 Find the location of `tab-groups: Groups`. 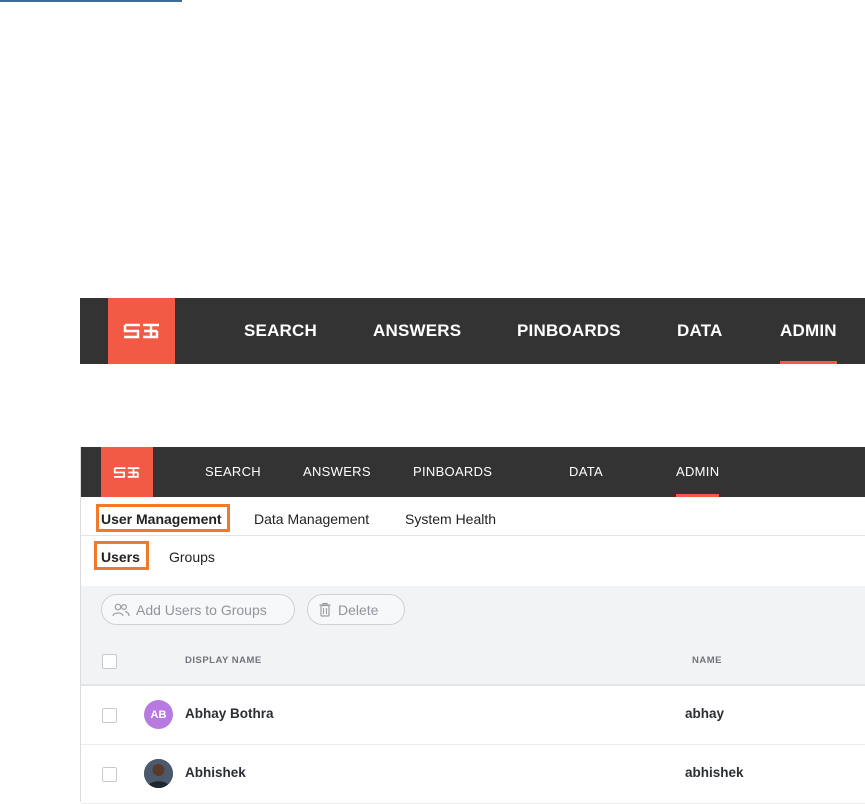

tab-groups: Groups is located at coordinates (192, 557).